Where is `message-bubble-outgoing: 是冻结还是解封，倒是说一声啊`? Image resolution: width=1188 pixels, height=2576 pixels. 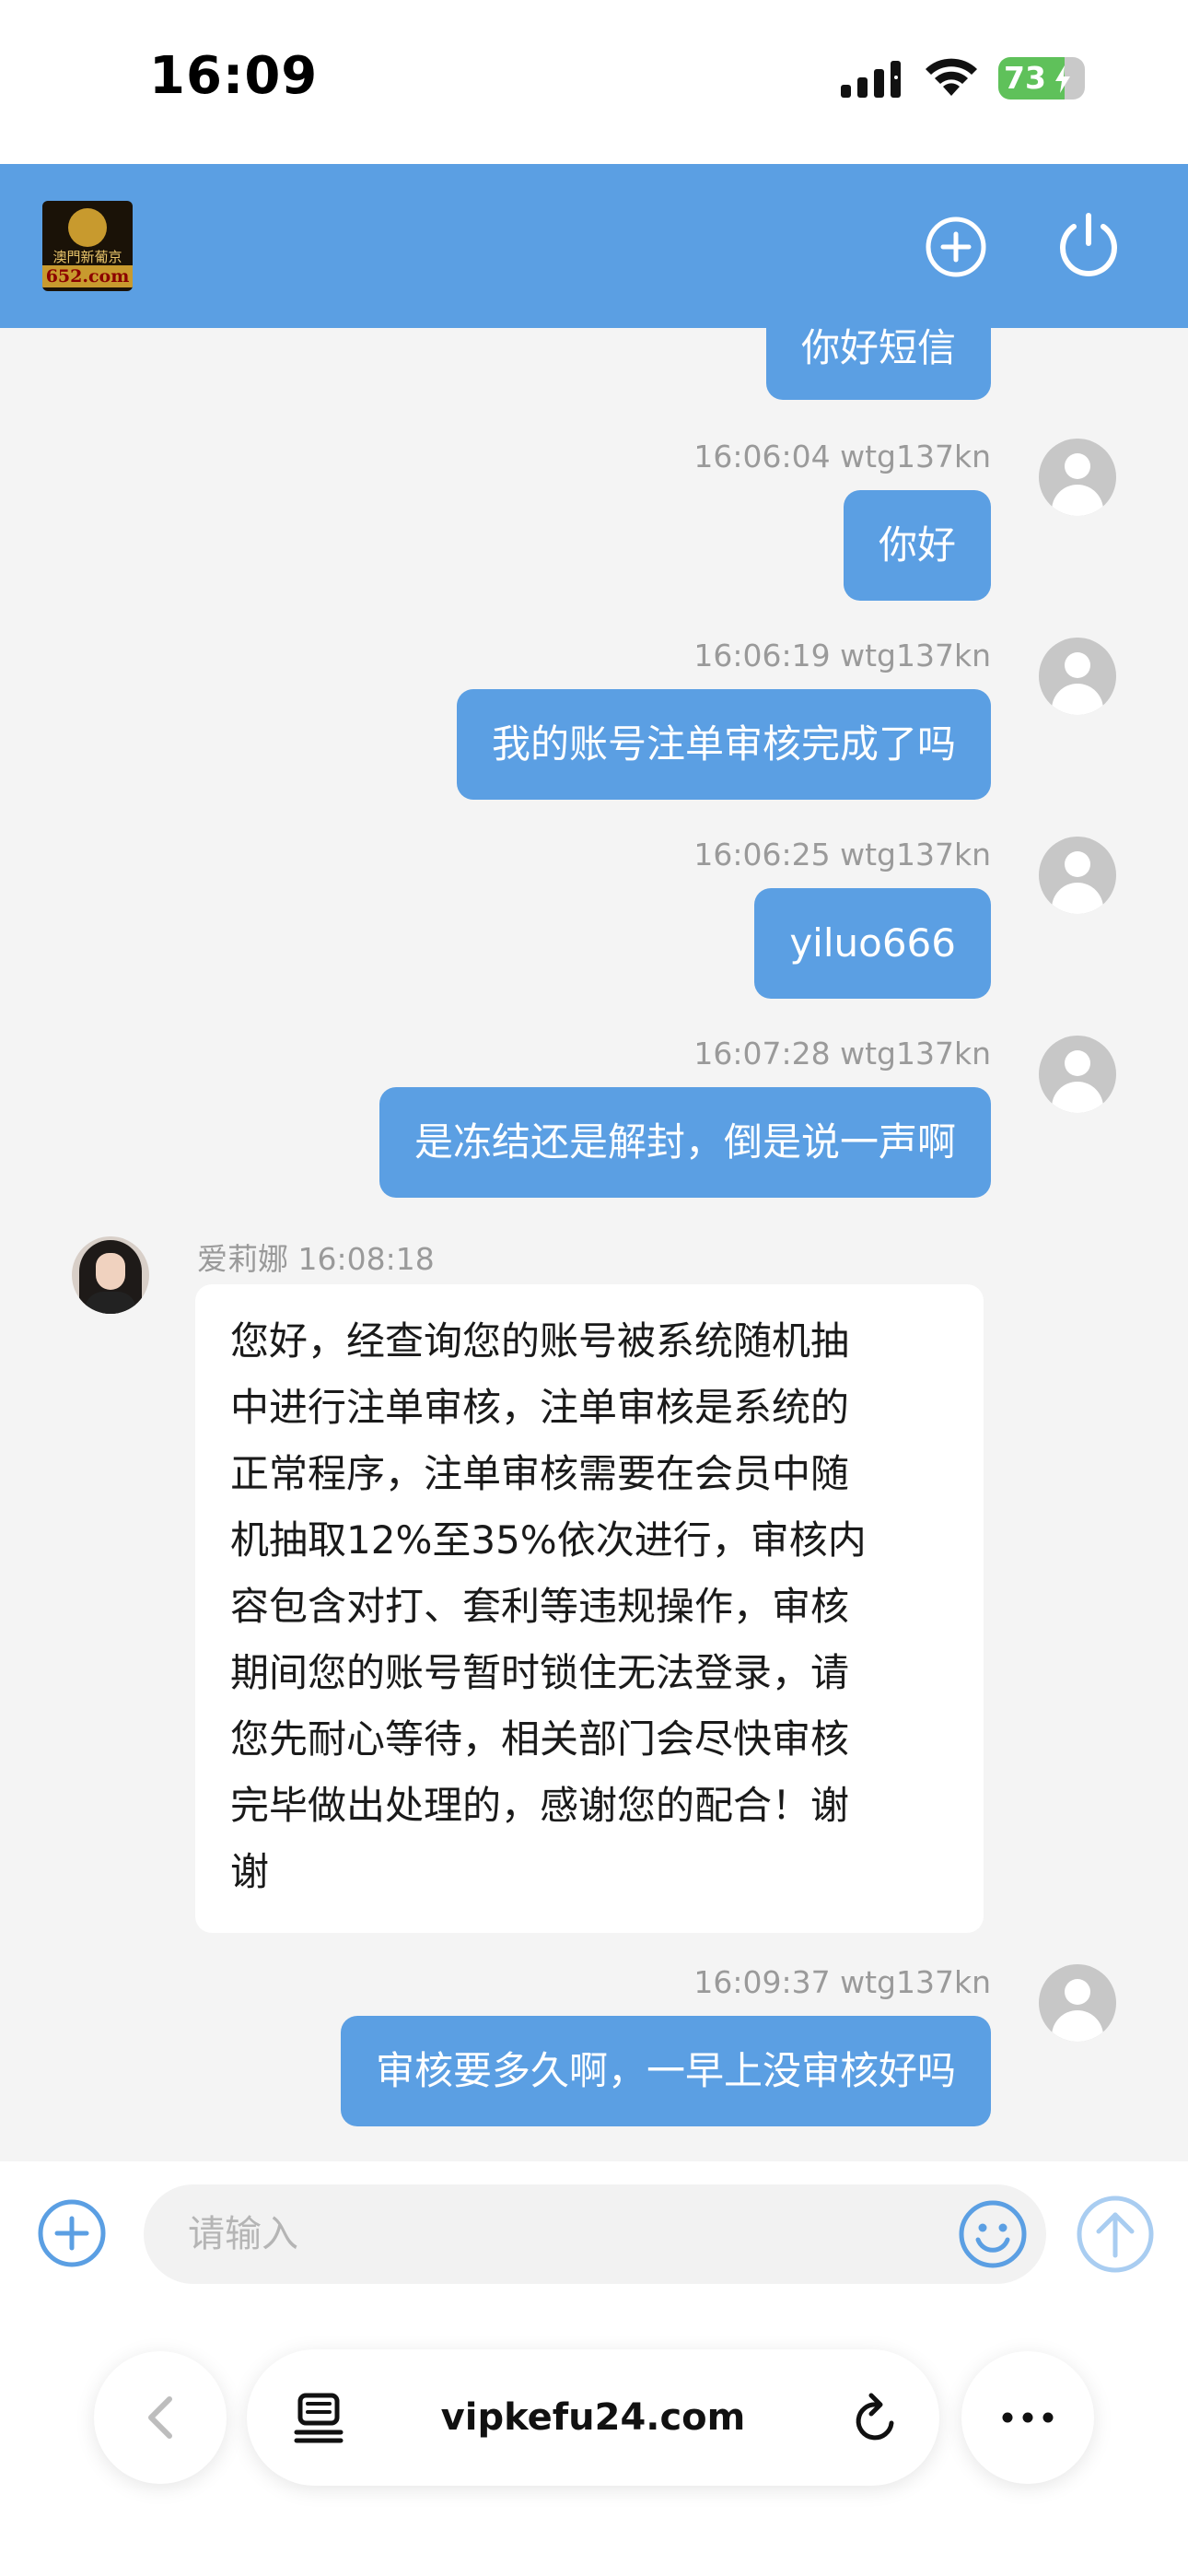
message-bubble-outgoing: 是冻结还是解封，倒是说一声啊 is located at coordinates (685, 1142).